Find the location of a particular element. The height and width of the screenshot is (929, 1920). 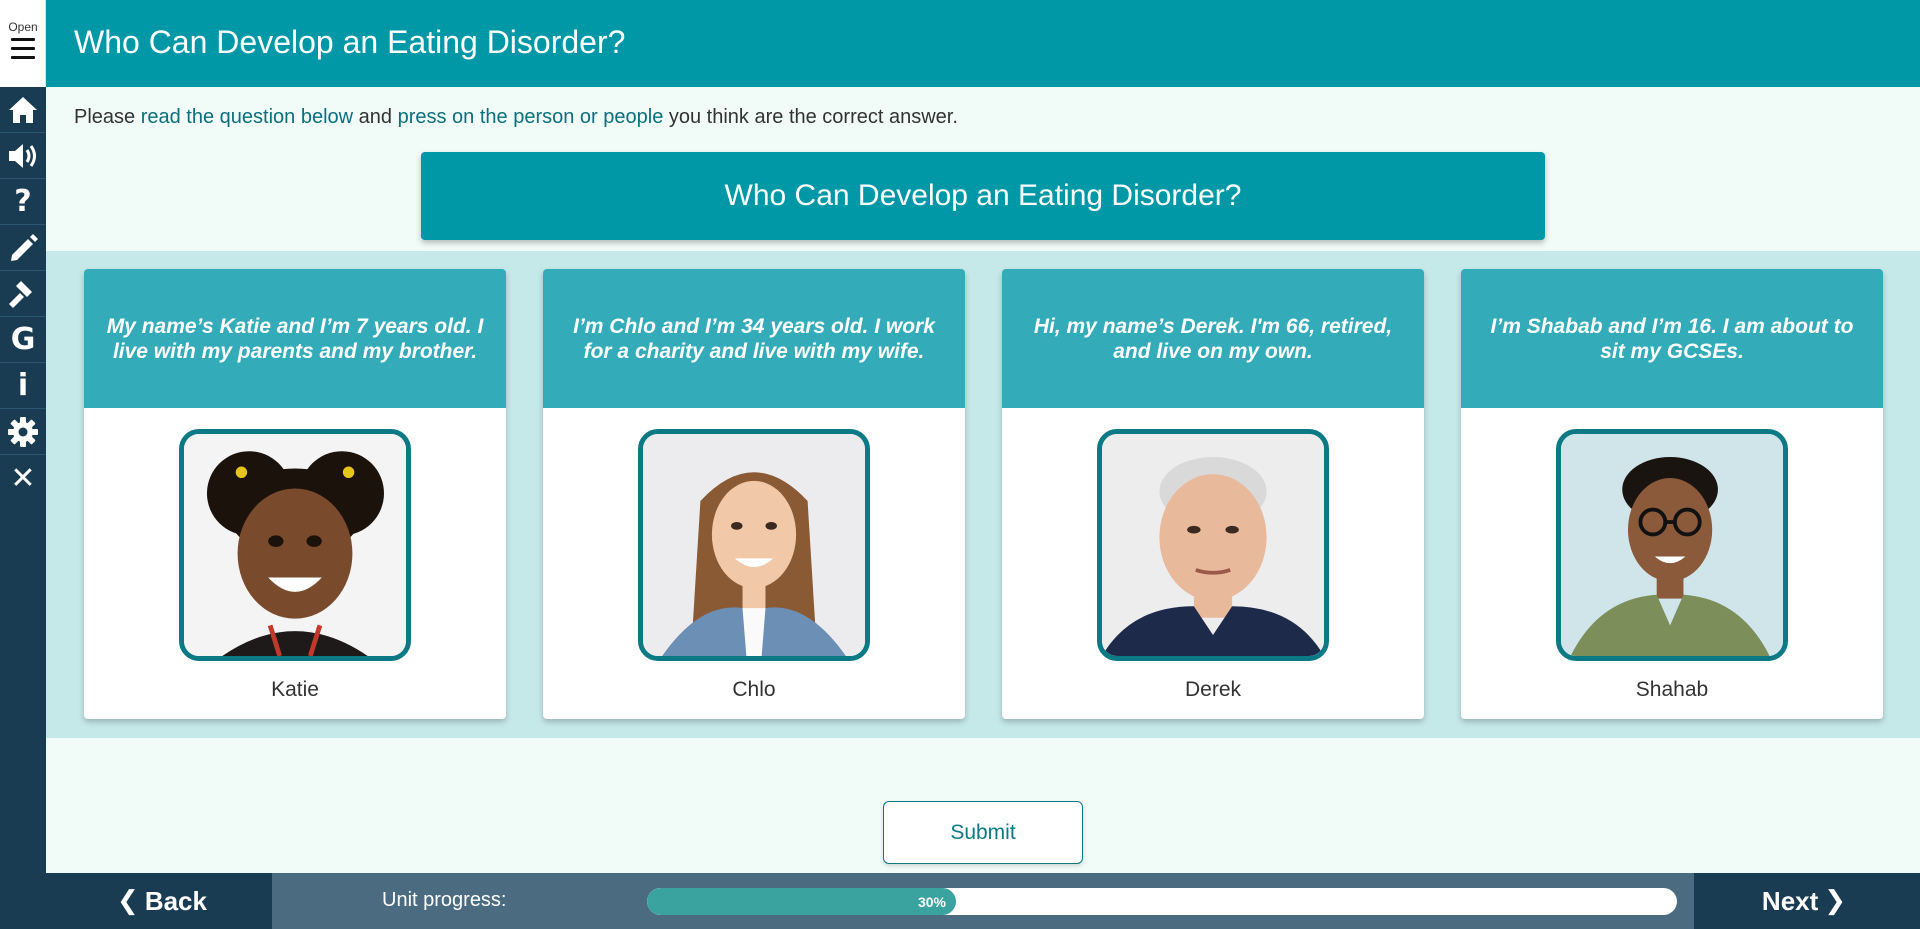

progress-fill: 30% is located at coordinates (801, 901).